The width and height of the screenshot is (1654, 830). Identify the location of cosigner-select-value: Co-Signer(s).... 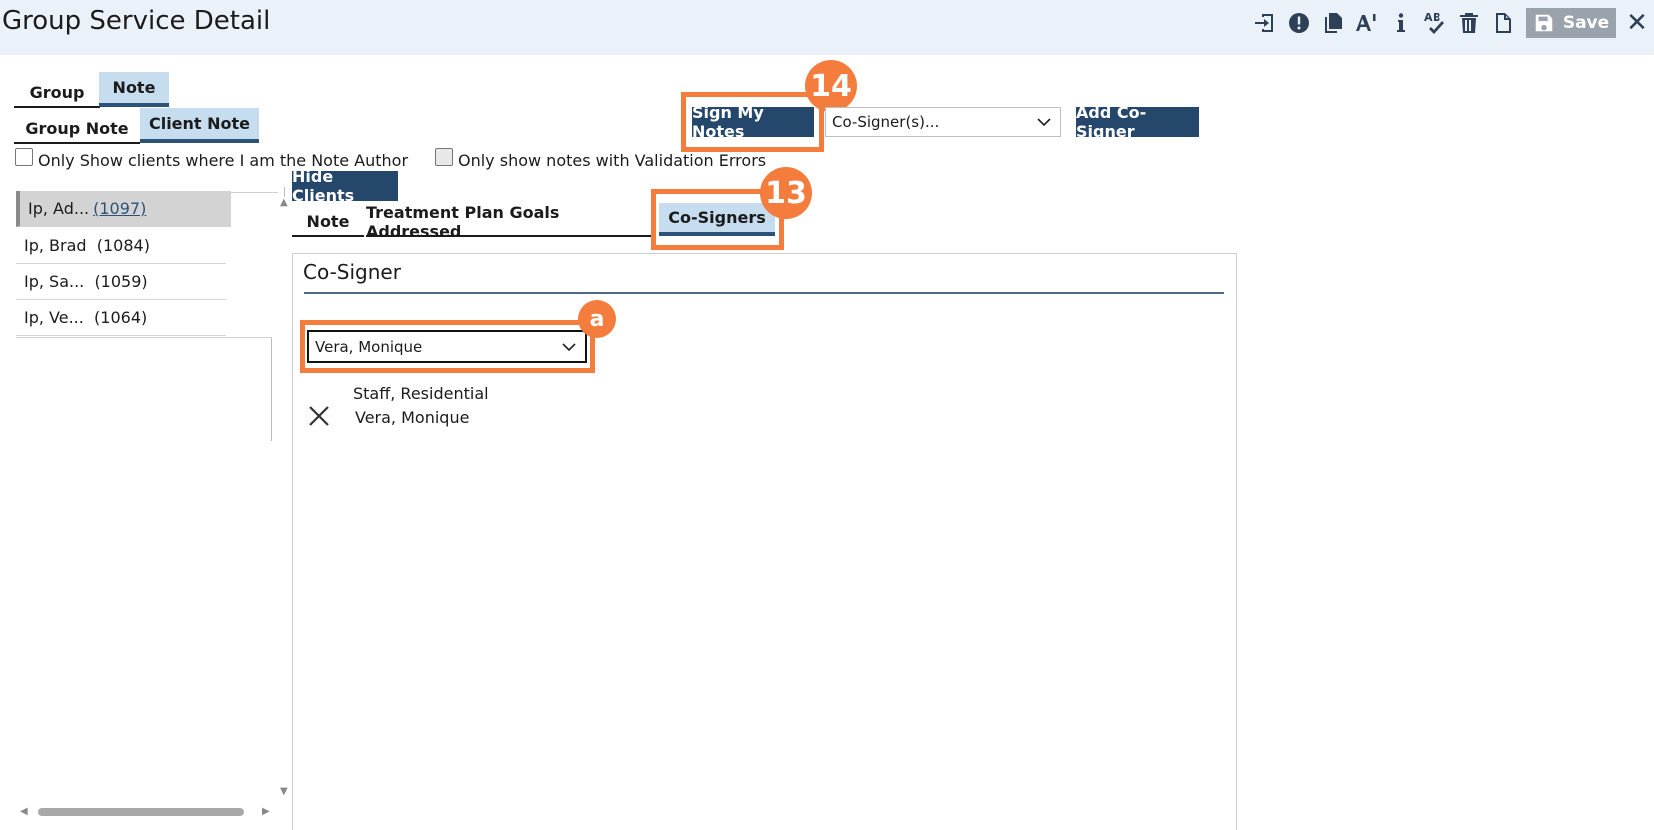
(886, 122).